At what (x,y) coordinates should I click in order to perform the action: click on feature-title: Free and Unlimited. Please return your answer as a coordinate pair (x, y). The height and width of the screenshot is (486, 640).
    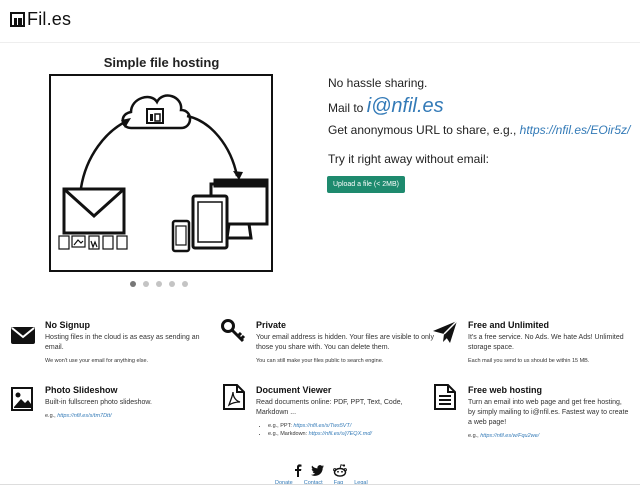
    Looking at the image, I should click on (509, 325).